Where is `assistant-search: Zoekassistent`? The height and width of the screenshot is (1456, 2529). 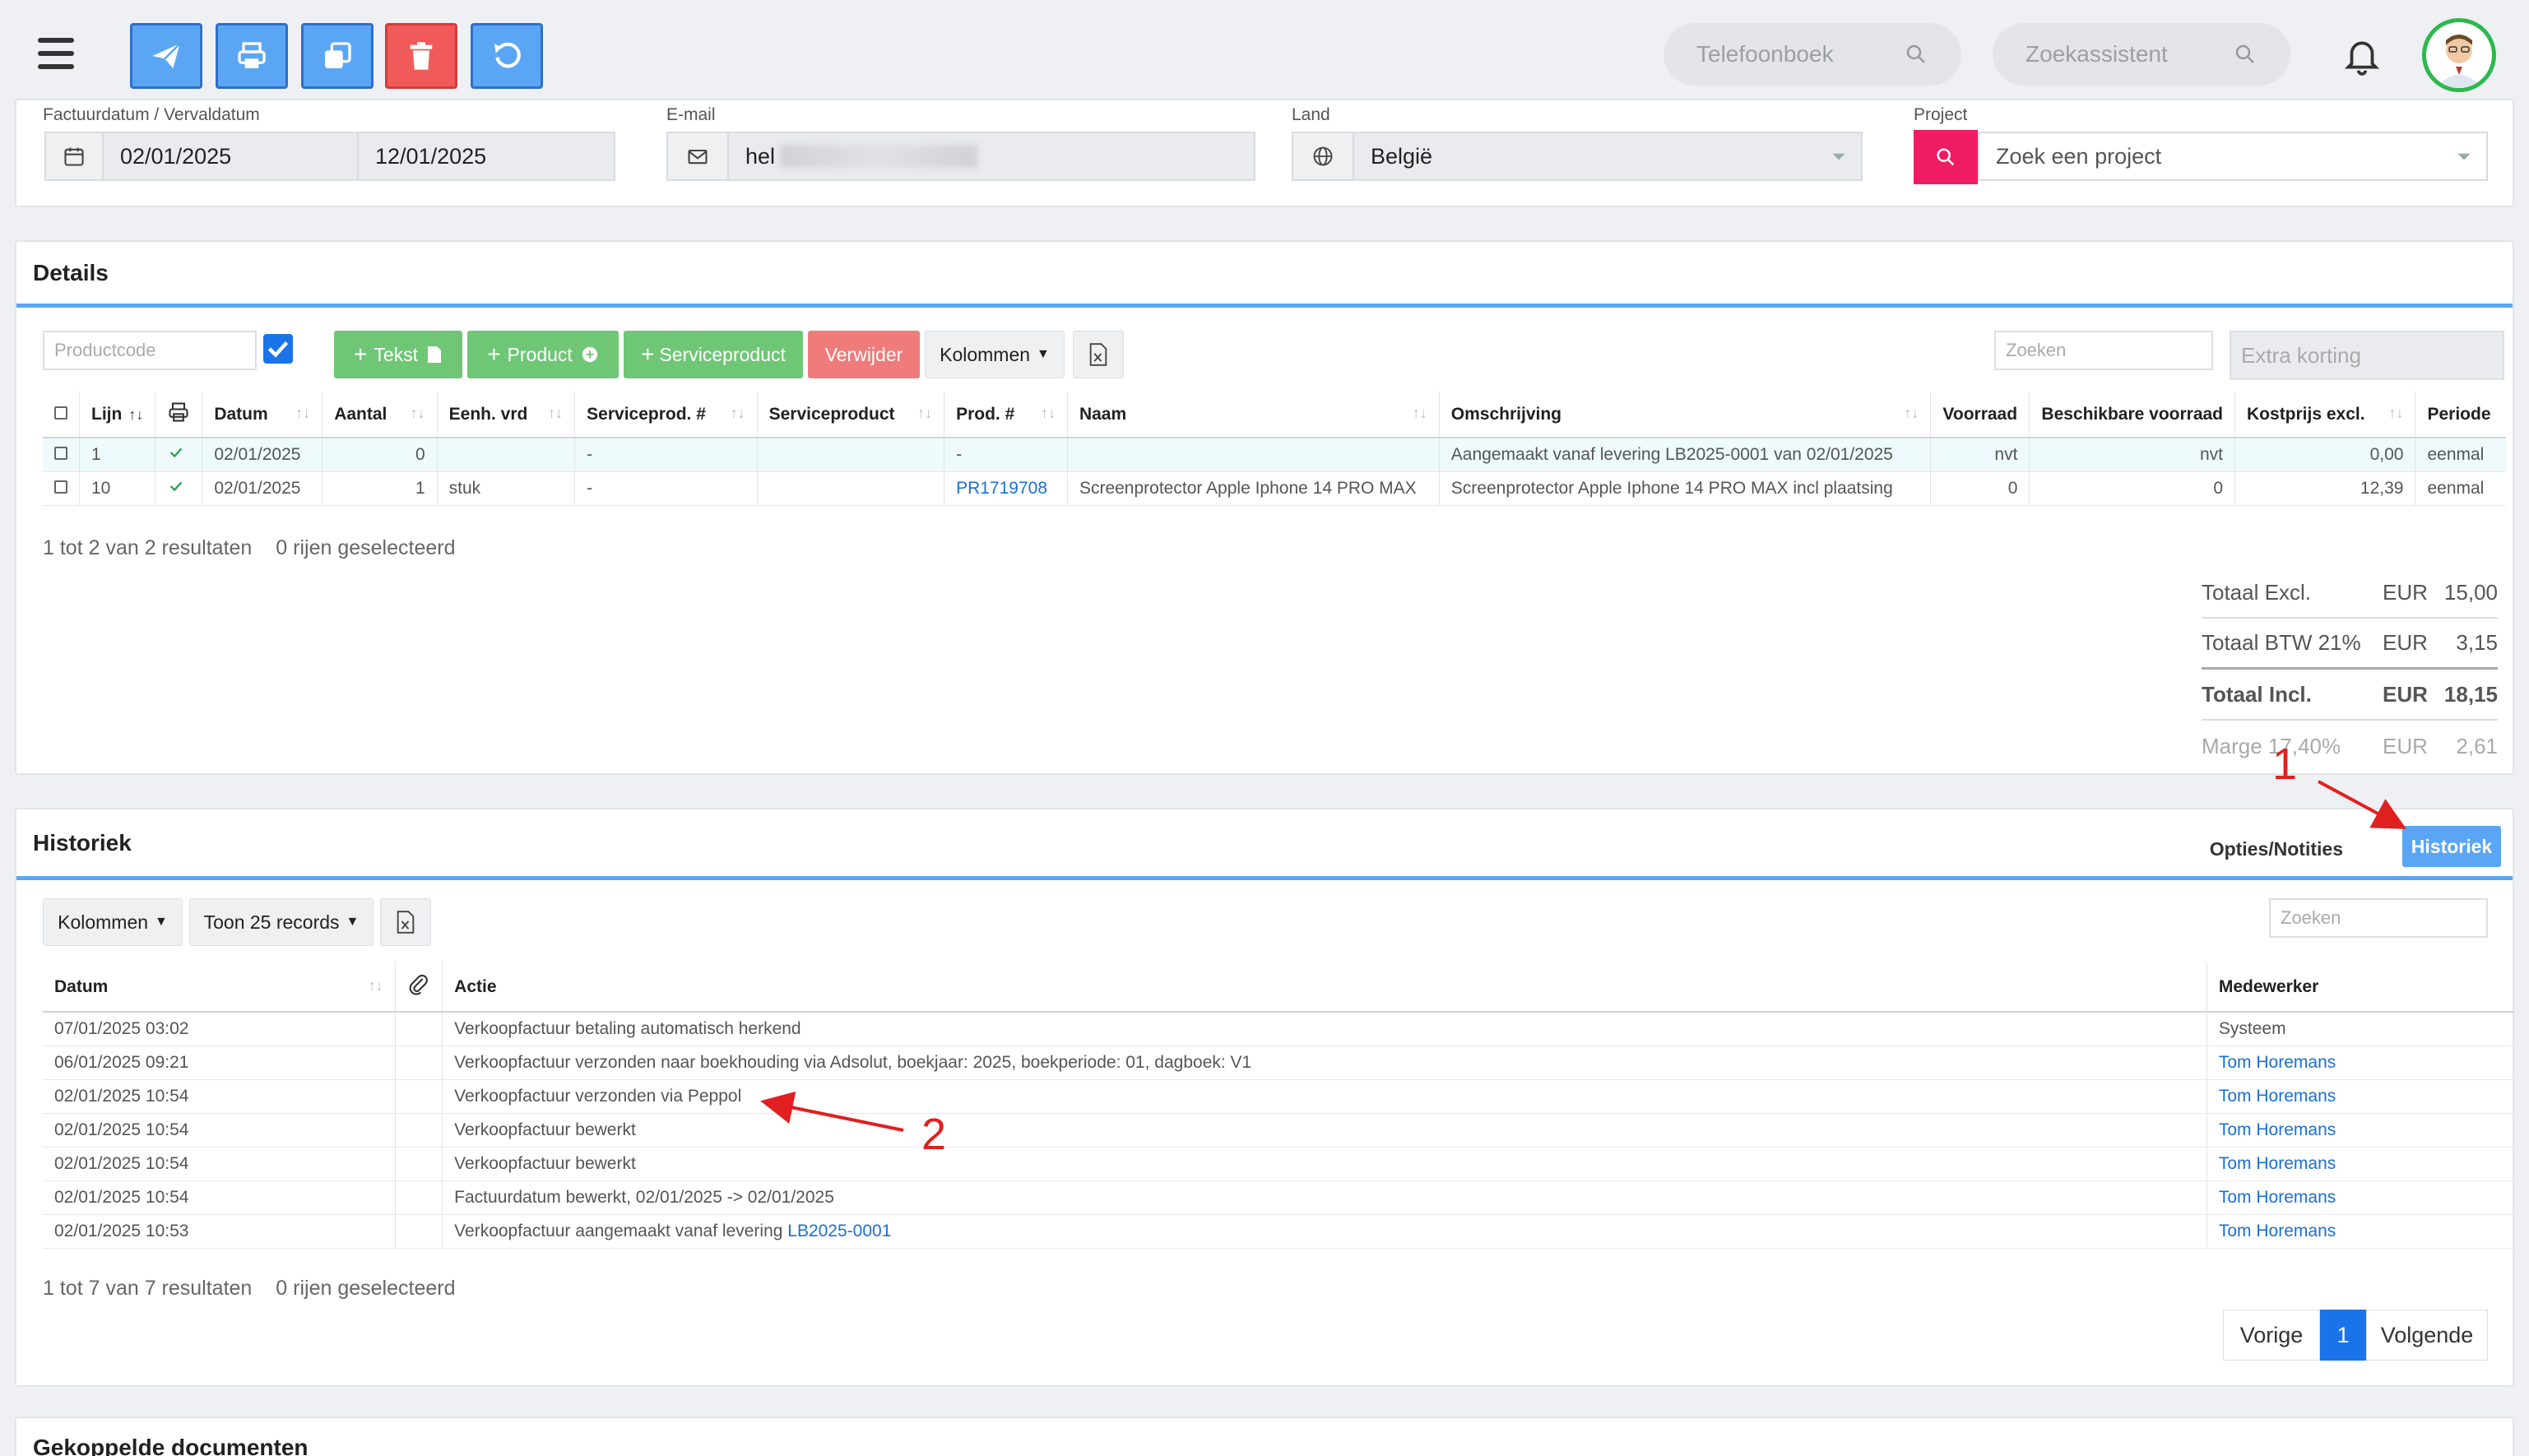 assistant-search: Zoekassistent is located at coordinates (2141, 54).